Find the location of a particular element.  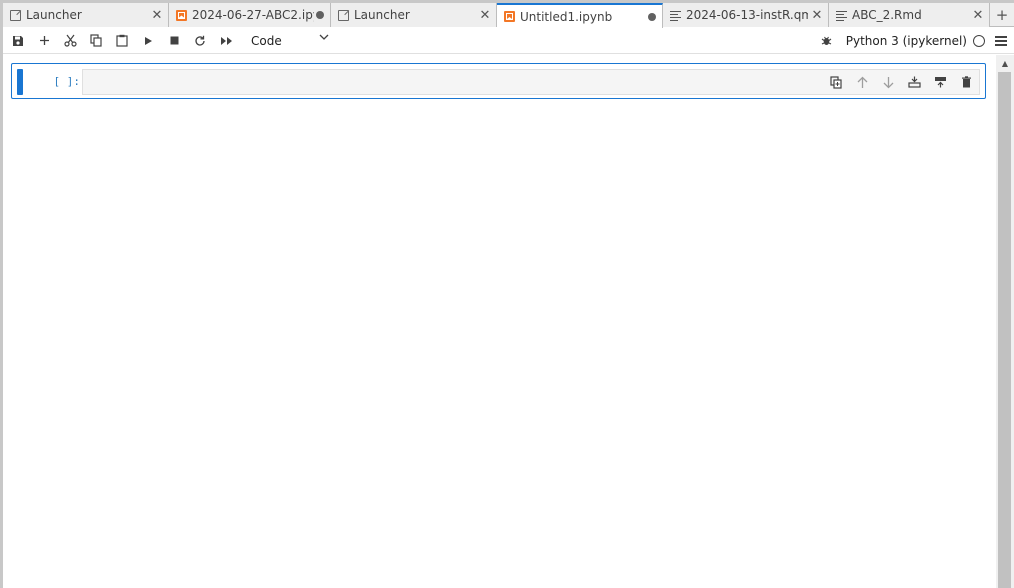

stop-icon is located at coordinates (174, 40).